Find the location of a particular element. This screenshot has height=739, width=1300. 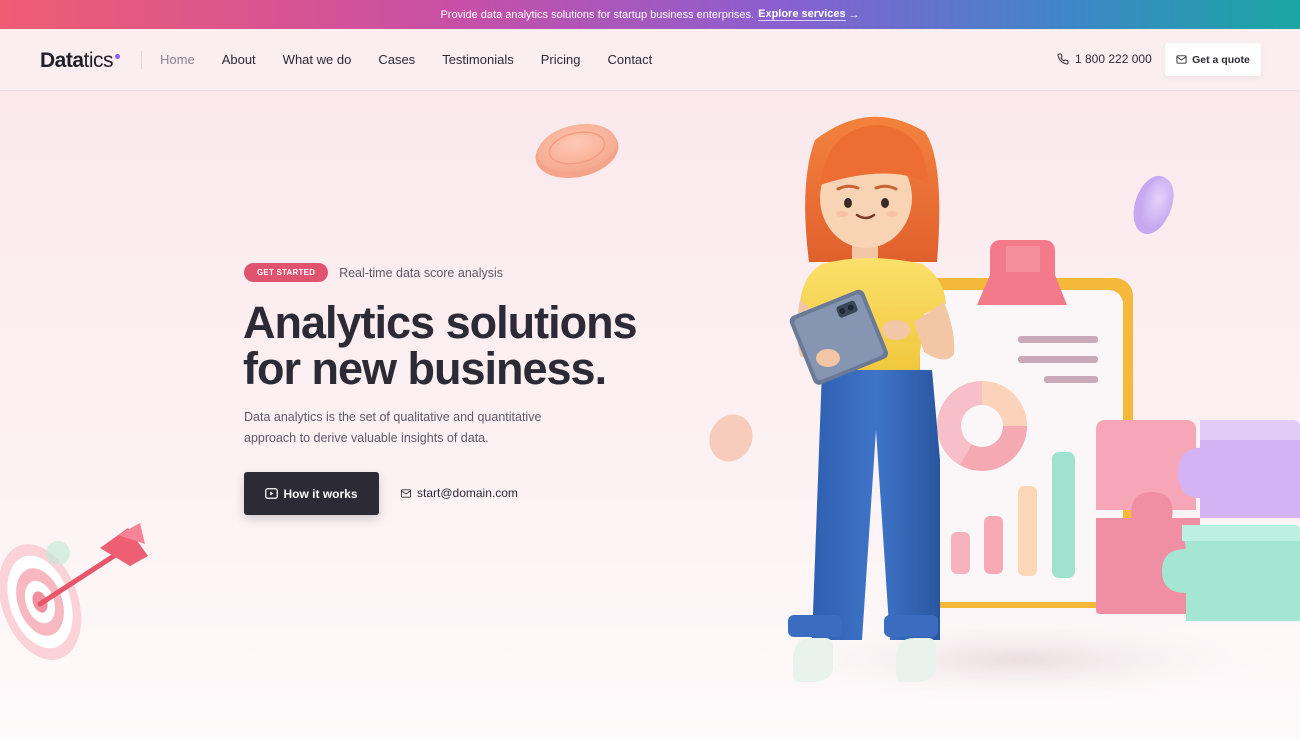

arrow-right-icon: → is located at coordinates (854, 14).